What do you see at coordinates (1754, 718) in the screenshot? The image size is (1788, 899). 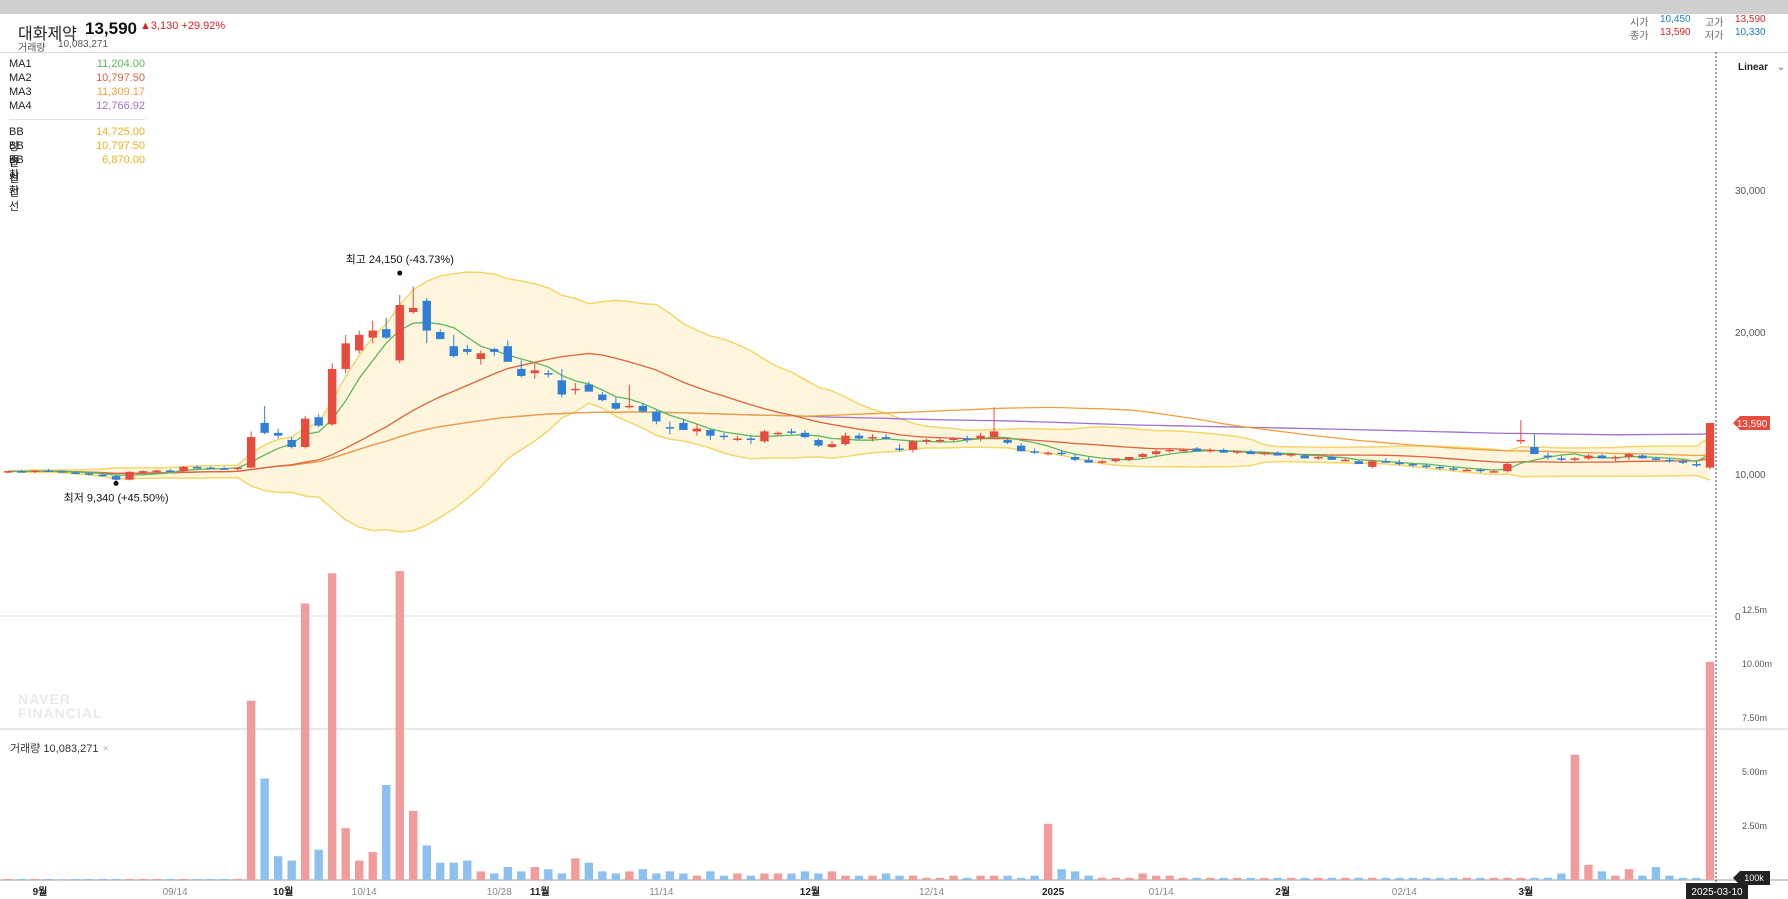 I see `volume-tick-label: 7.50m` at bounding box center [1754, 718].